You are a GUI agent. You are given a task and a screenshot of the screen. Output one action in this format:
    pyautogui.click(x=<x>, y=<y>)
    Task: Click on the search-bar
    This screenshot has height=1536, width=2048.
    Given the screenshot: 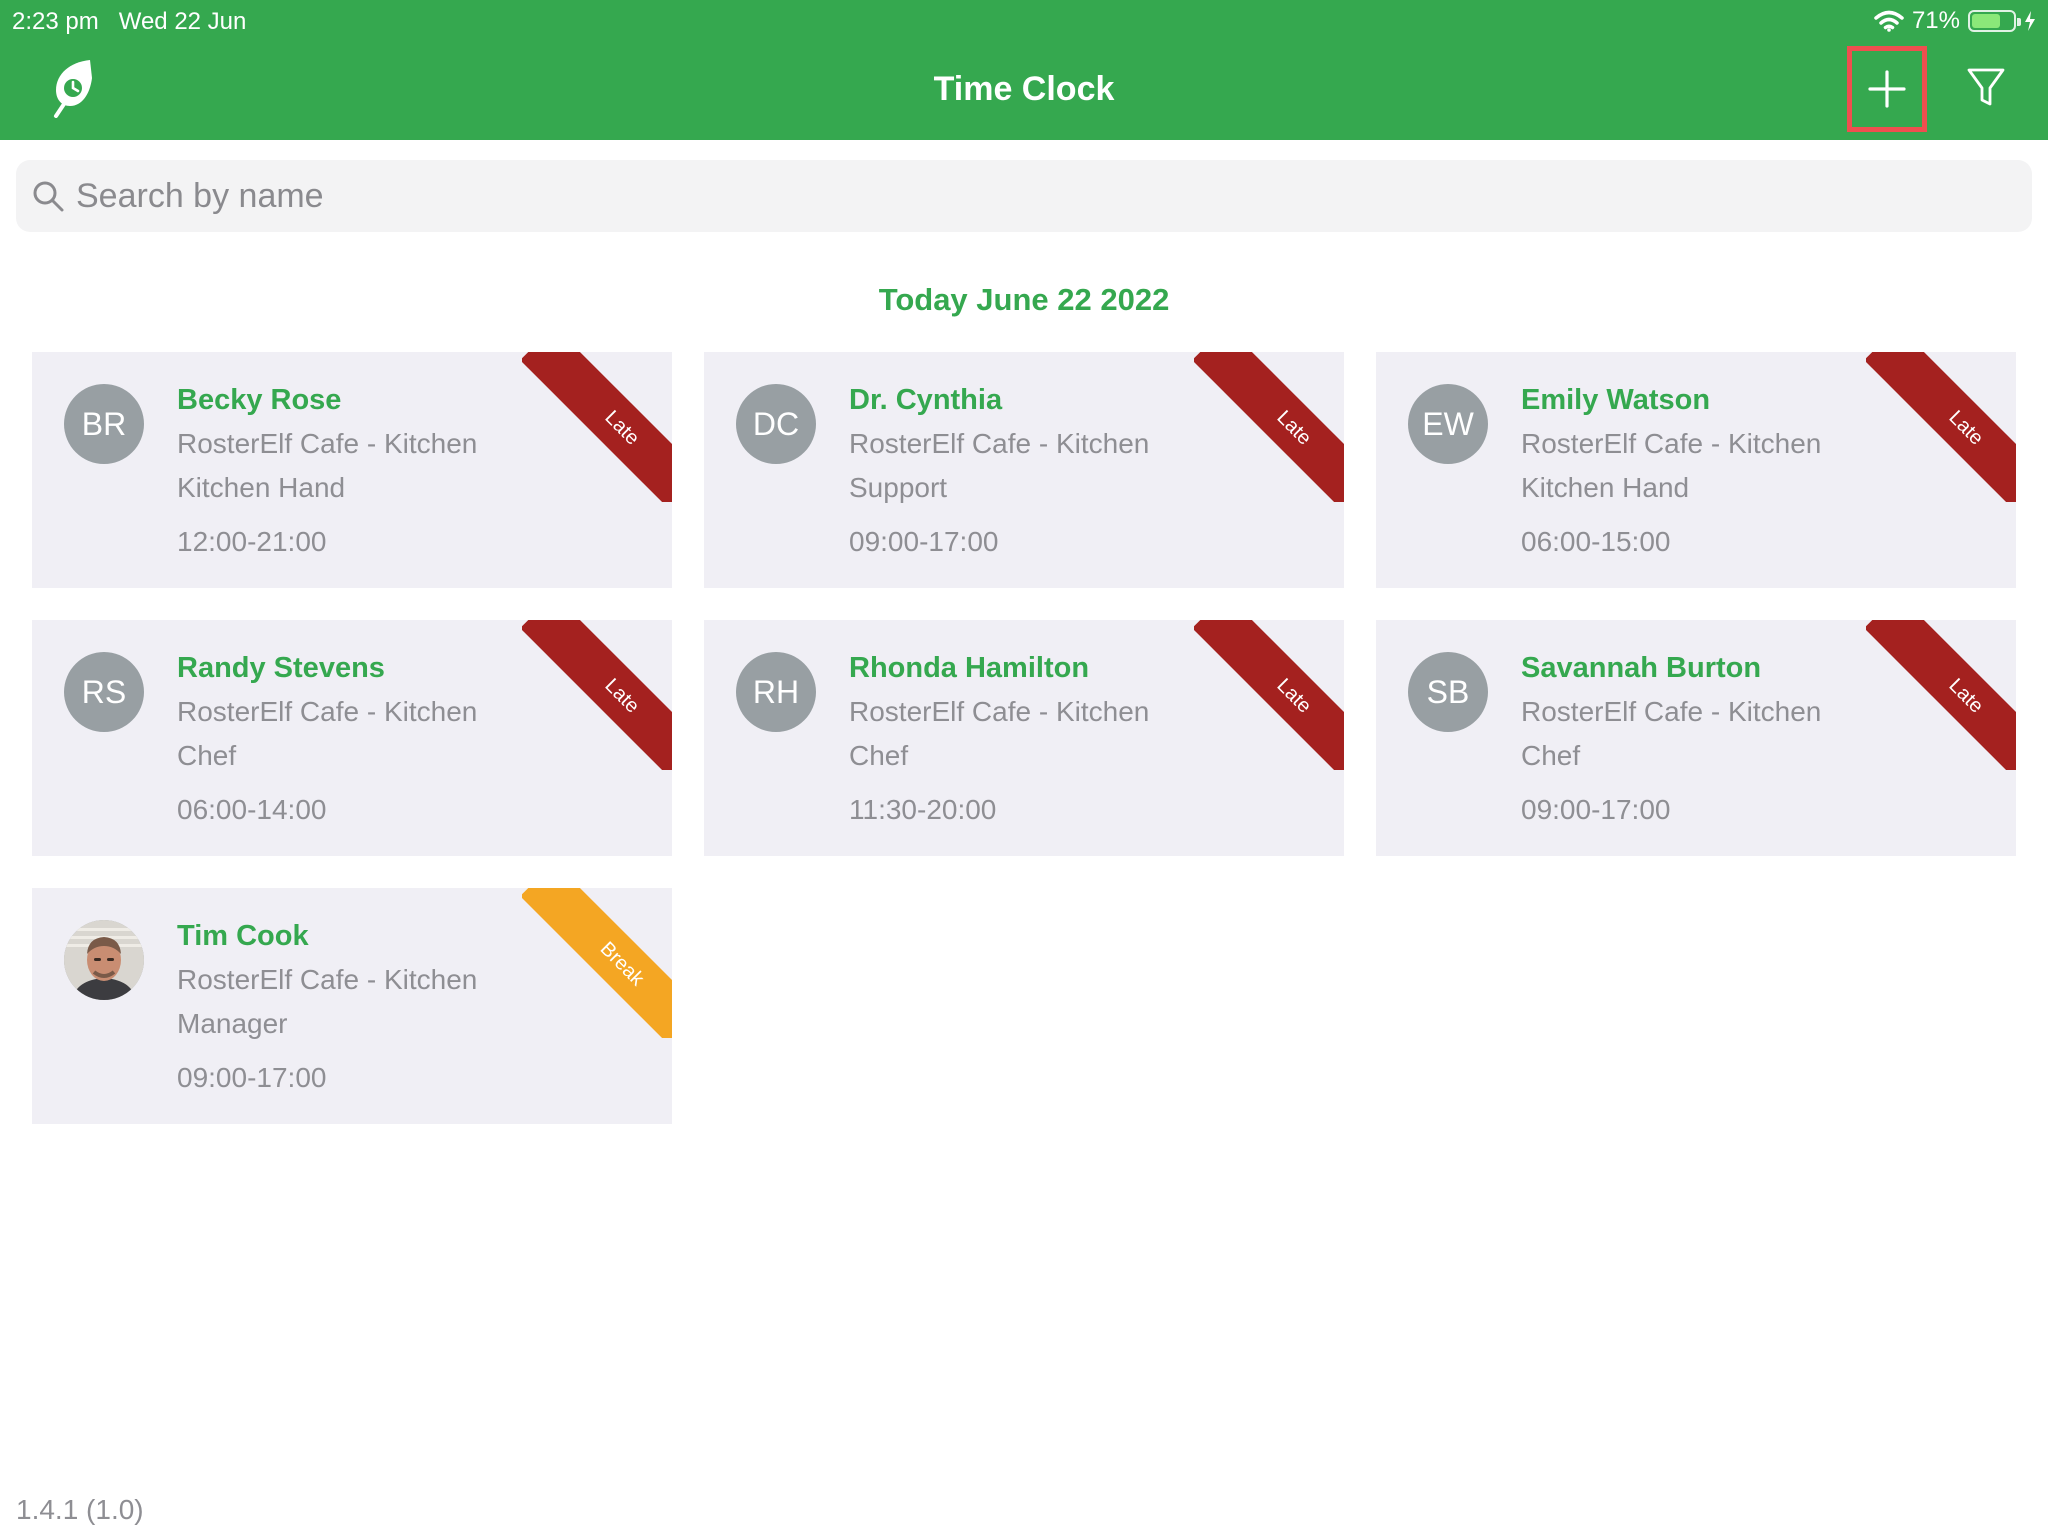 What is the action you would take?
    pyautogui.click(x=1024, y=196)
    